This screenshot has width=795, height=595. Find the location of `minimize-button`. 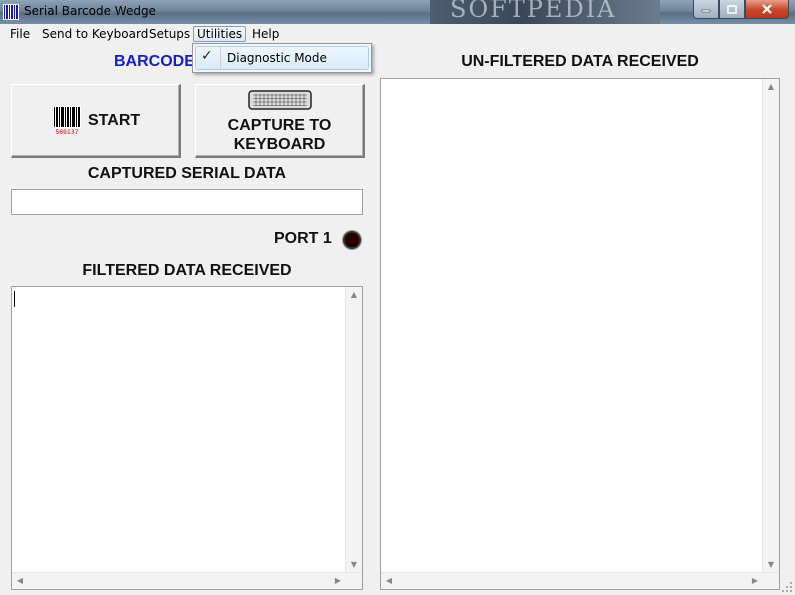

minimize-button is located at coordinates (706, 9).